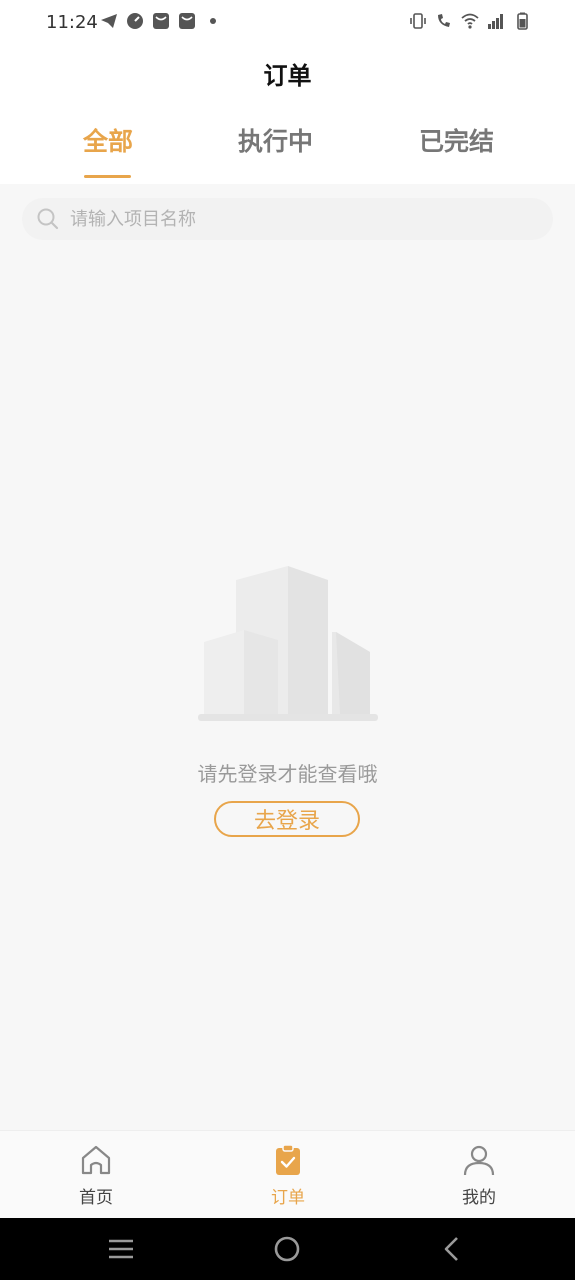  Describe the element at coordinates (121, 1249) in the screenshot. I see `recent-apps-icon` at that location.